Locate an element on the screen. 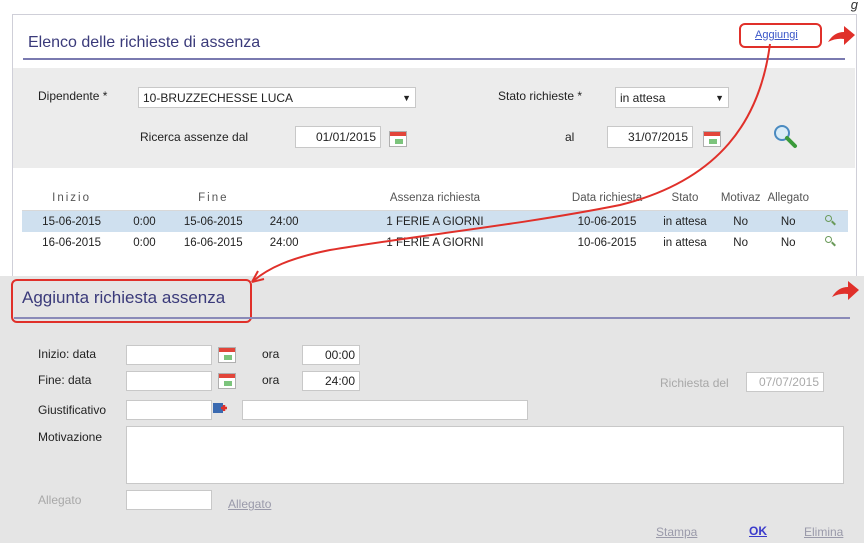 This screenshot has width=864, height=543. add-link-highlight is located at coordinates (780, 35).